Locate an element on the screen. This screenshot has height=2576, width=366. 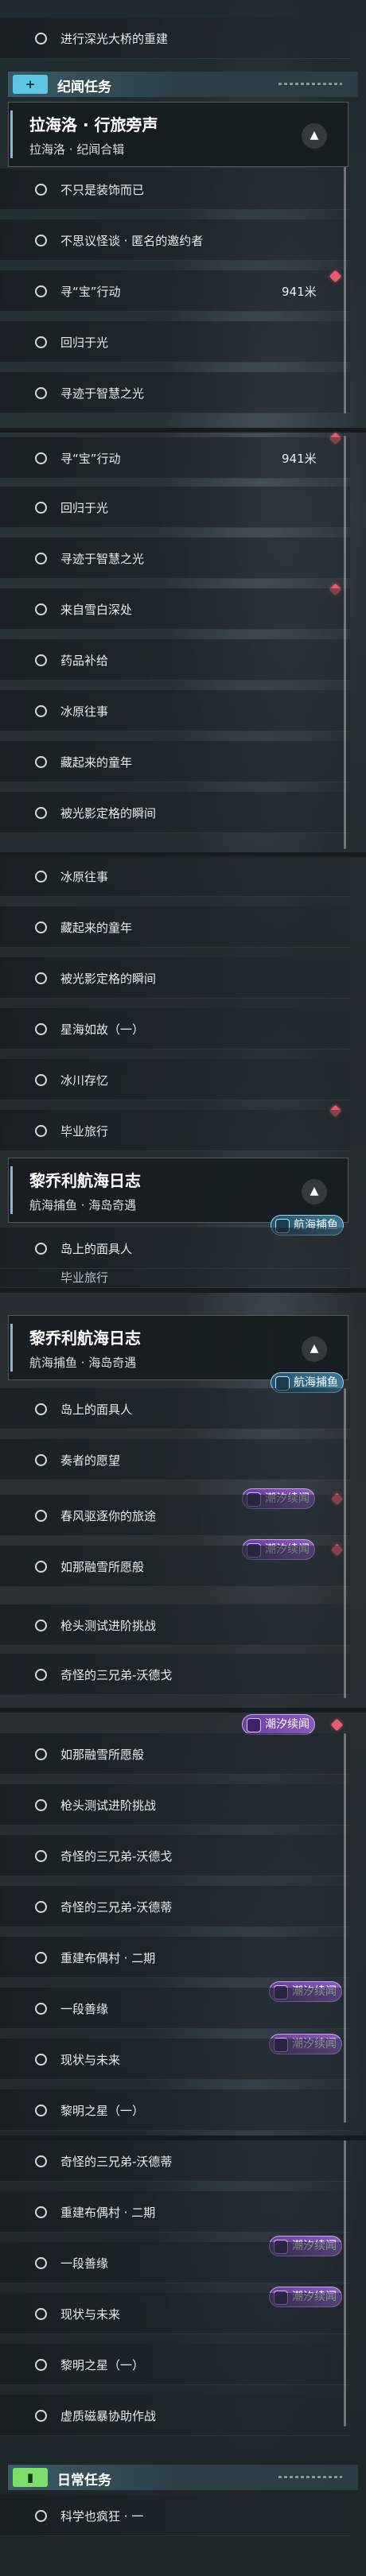
quest-row: 不思议怪谈 · 匿名的邀约者 is located at coordinates (175, 240).